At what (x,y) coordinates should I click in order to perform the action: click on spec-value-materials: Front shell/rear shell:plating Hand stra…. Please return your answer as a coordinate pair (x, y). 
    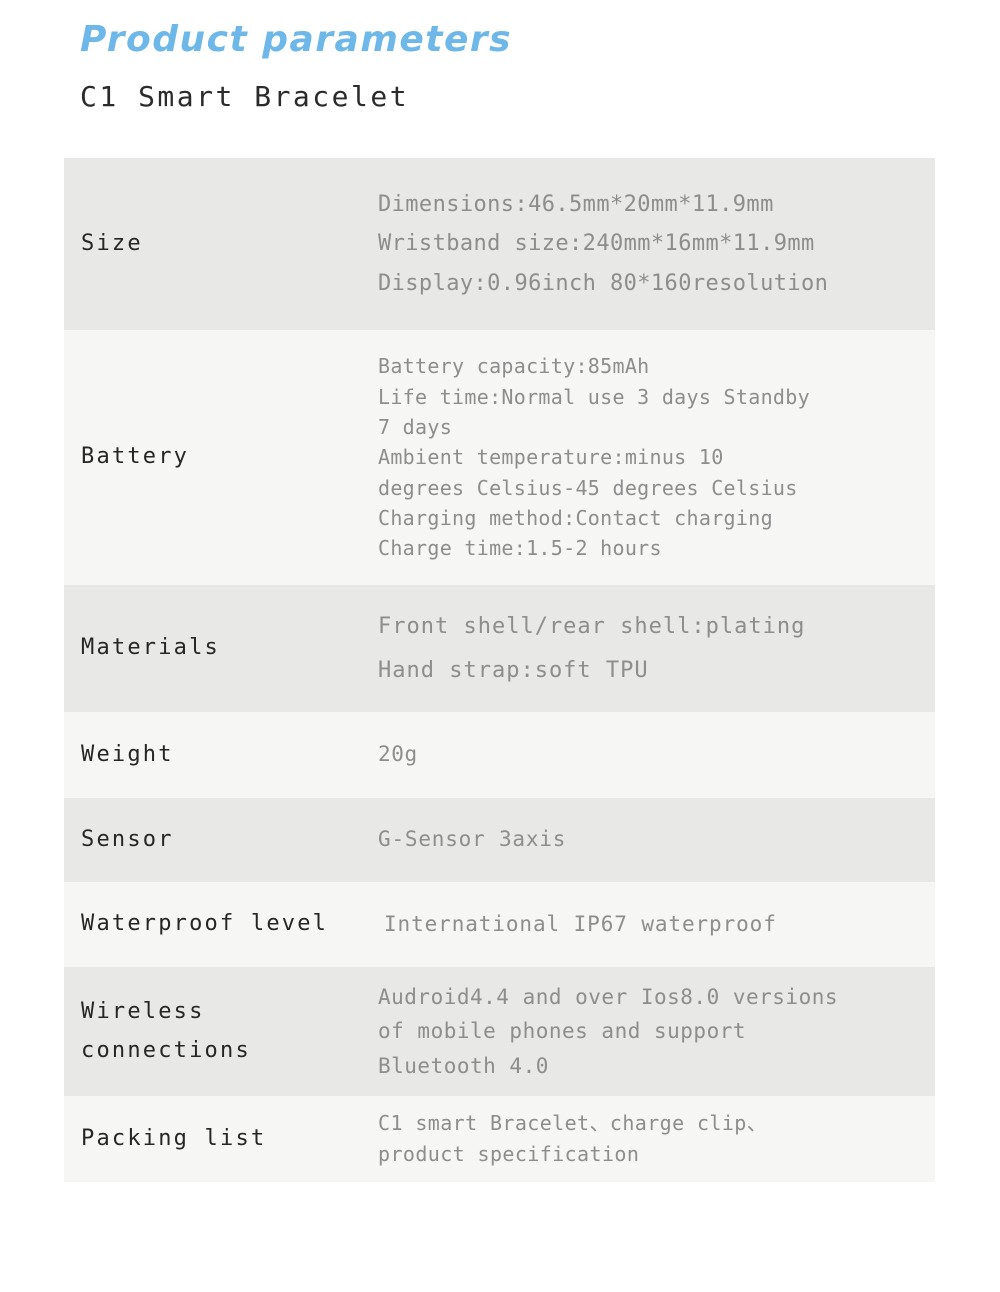
    Looking at the image, I should click on (592, 648).